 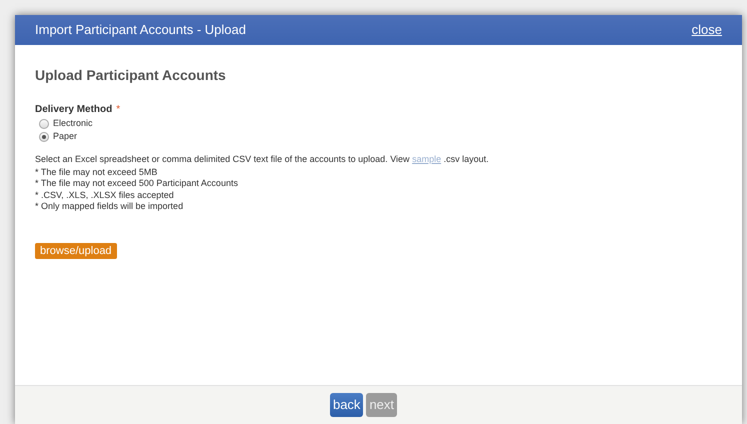 What do you see at coordinates (347, 405) in the screenshot?
I see `footer-button: back` at bounding box center [347, 405].